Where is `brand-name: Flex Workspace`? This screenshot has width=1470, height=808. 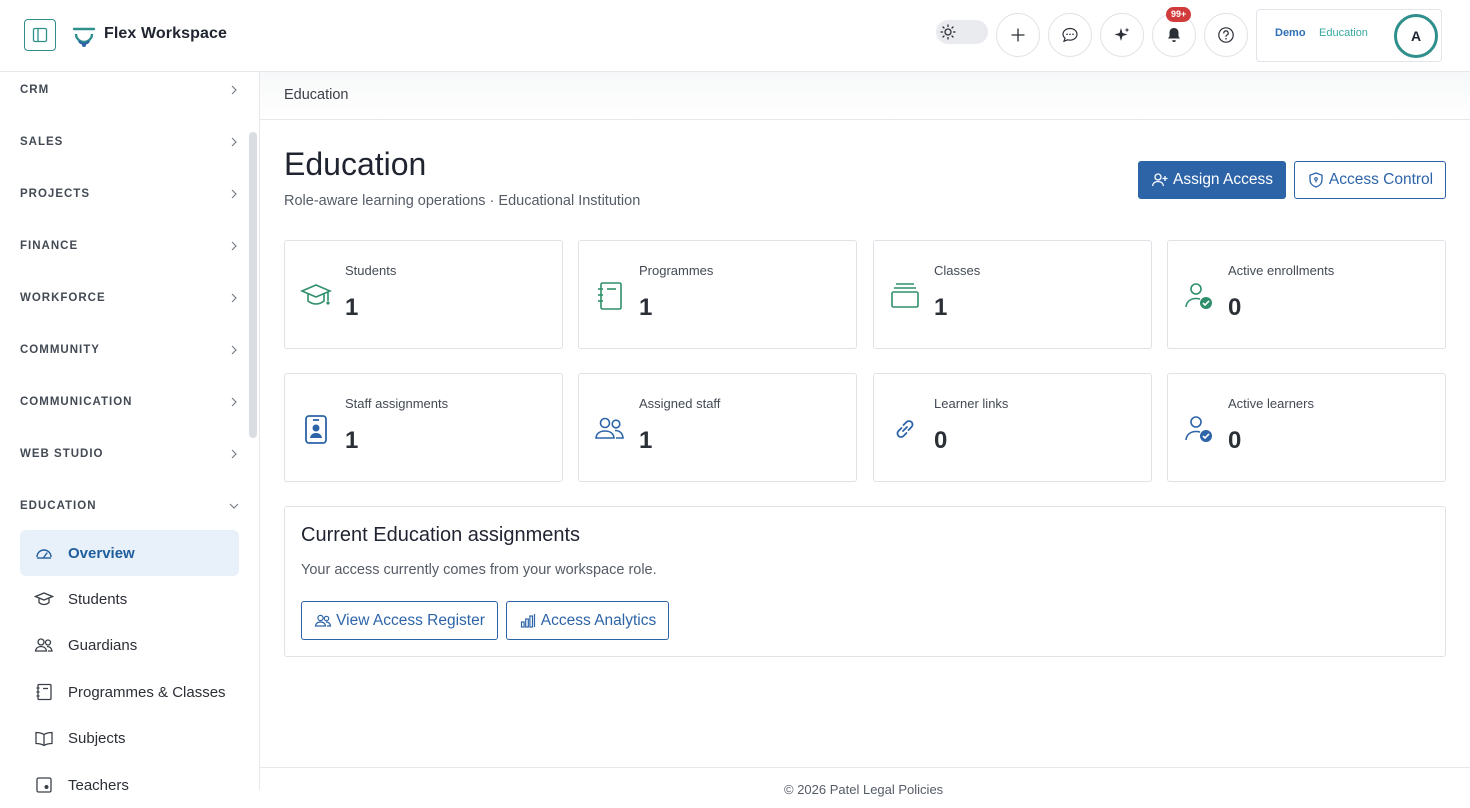
brand-name: Flex Workspace is located at coordinates (165, 34).